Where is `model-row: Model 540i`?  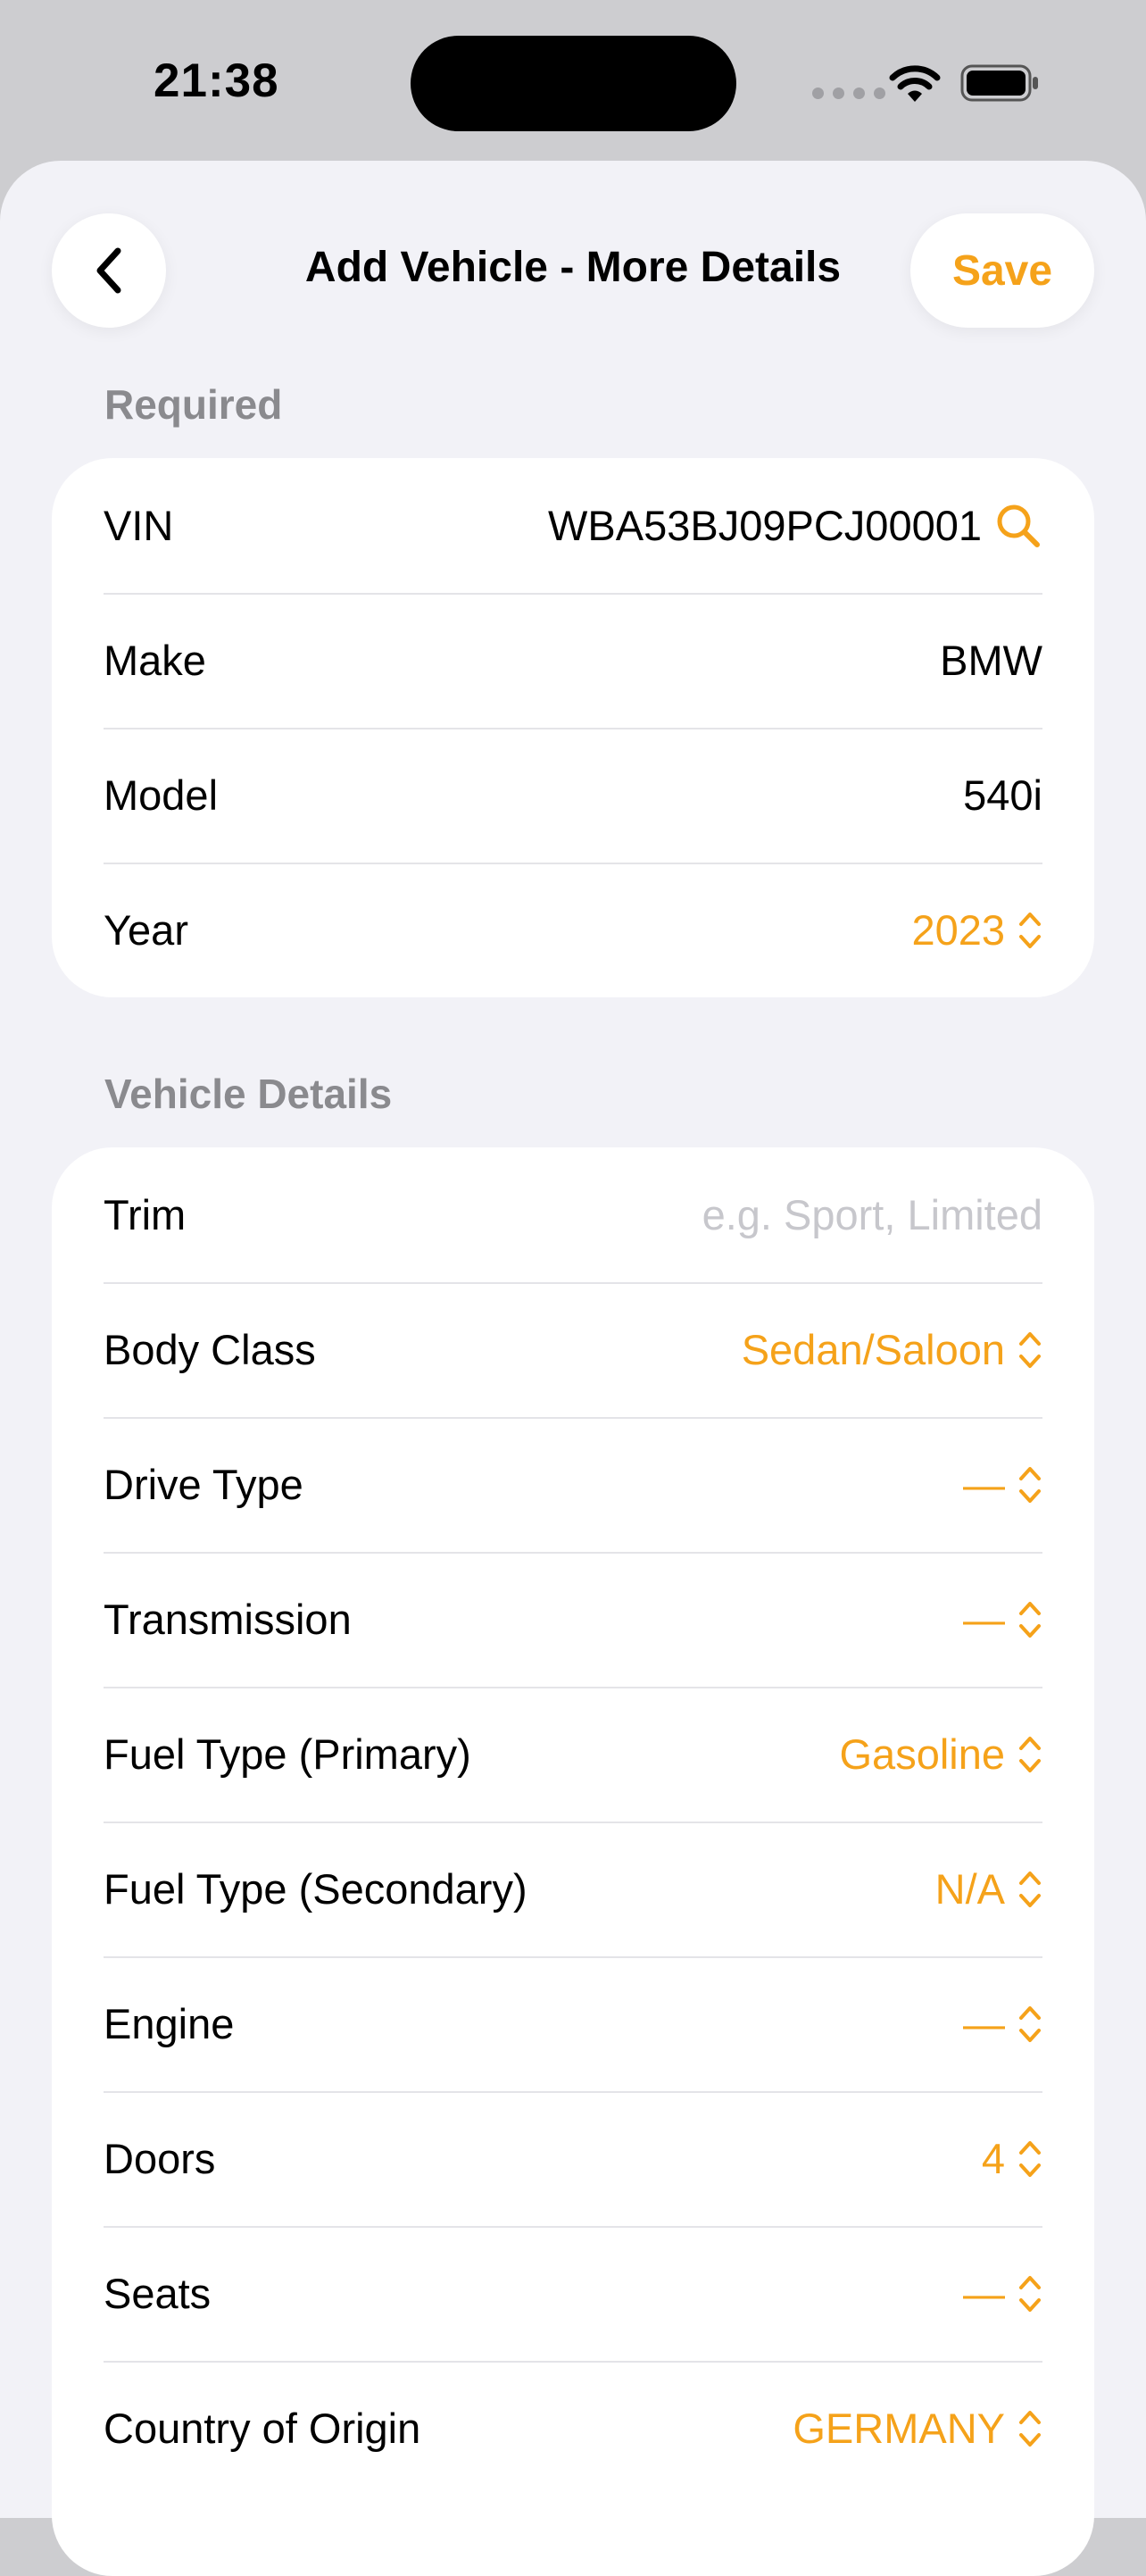 model-row: Model 540i is located at coordinates (573, 795).